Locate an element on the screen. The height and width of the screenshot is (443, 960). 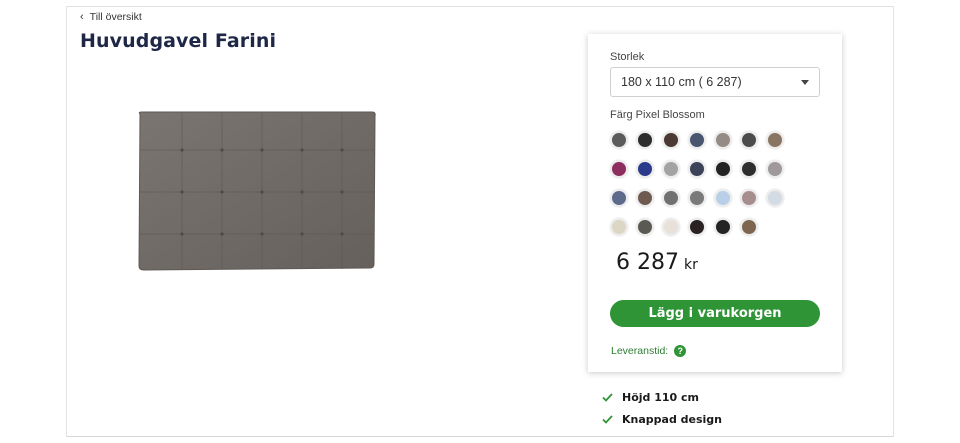
size-label: Storlek is located at coordinates (627, 57).